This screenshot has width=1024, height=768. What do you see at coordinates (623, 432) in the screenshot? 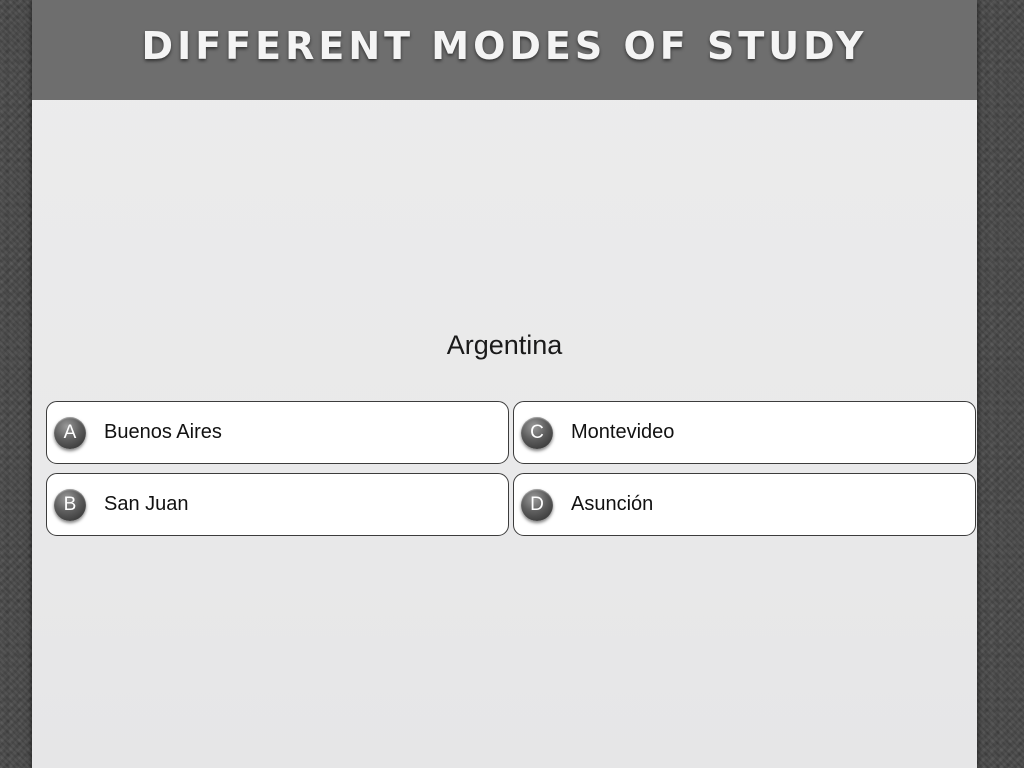
I see `answer-c-label: Montevideo` at bounding box center [623, 432].